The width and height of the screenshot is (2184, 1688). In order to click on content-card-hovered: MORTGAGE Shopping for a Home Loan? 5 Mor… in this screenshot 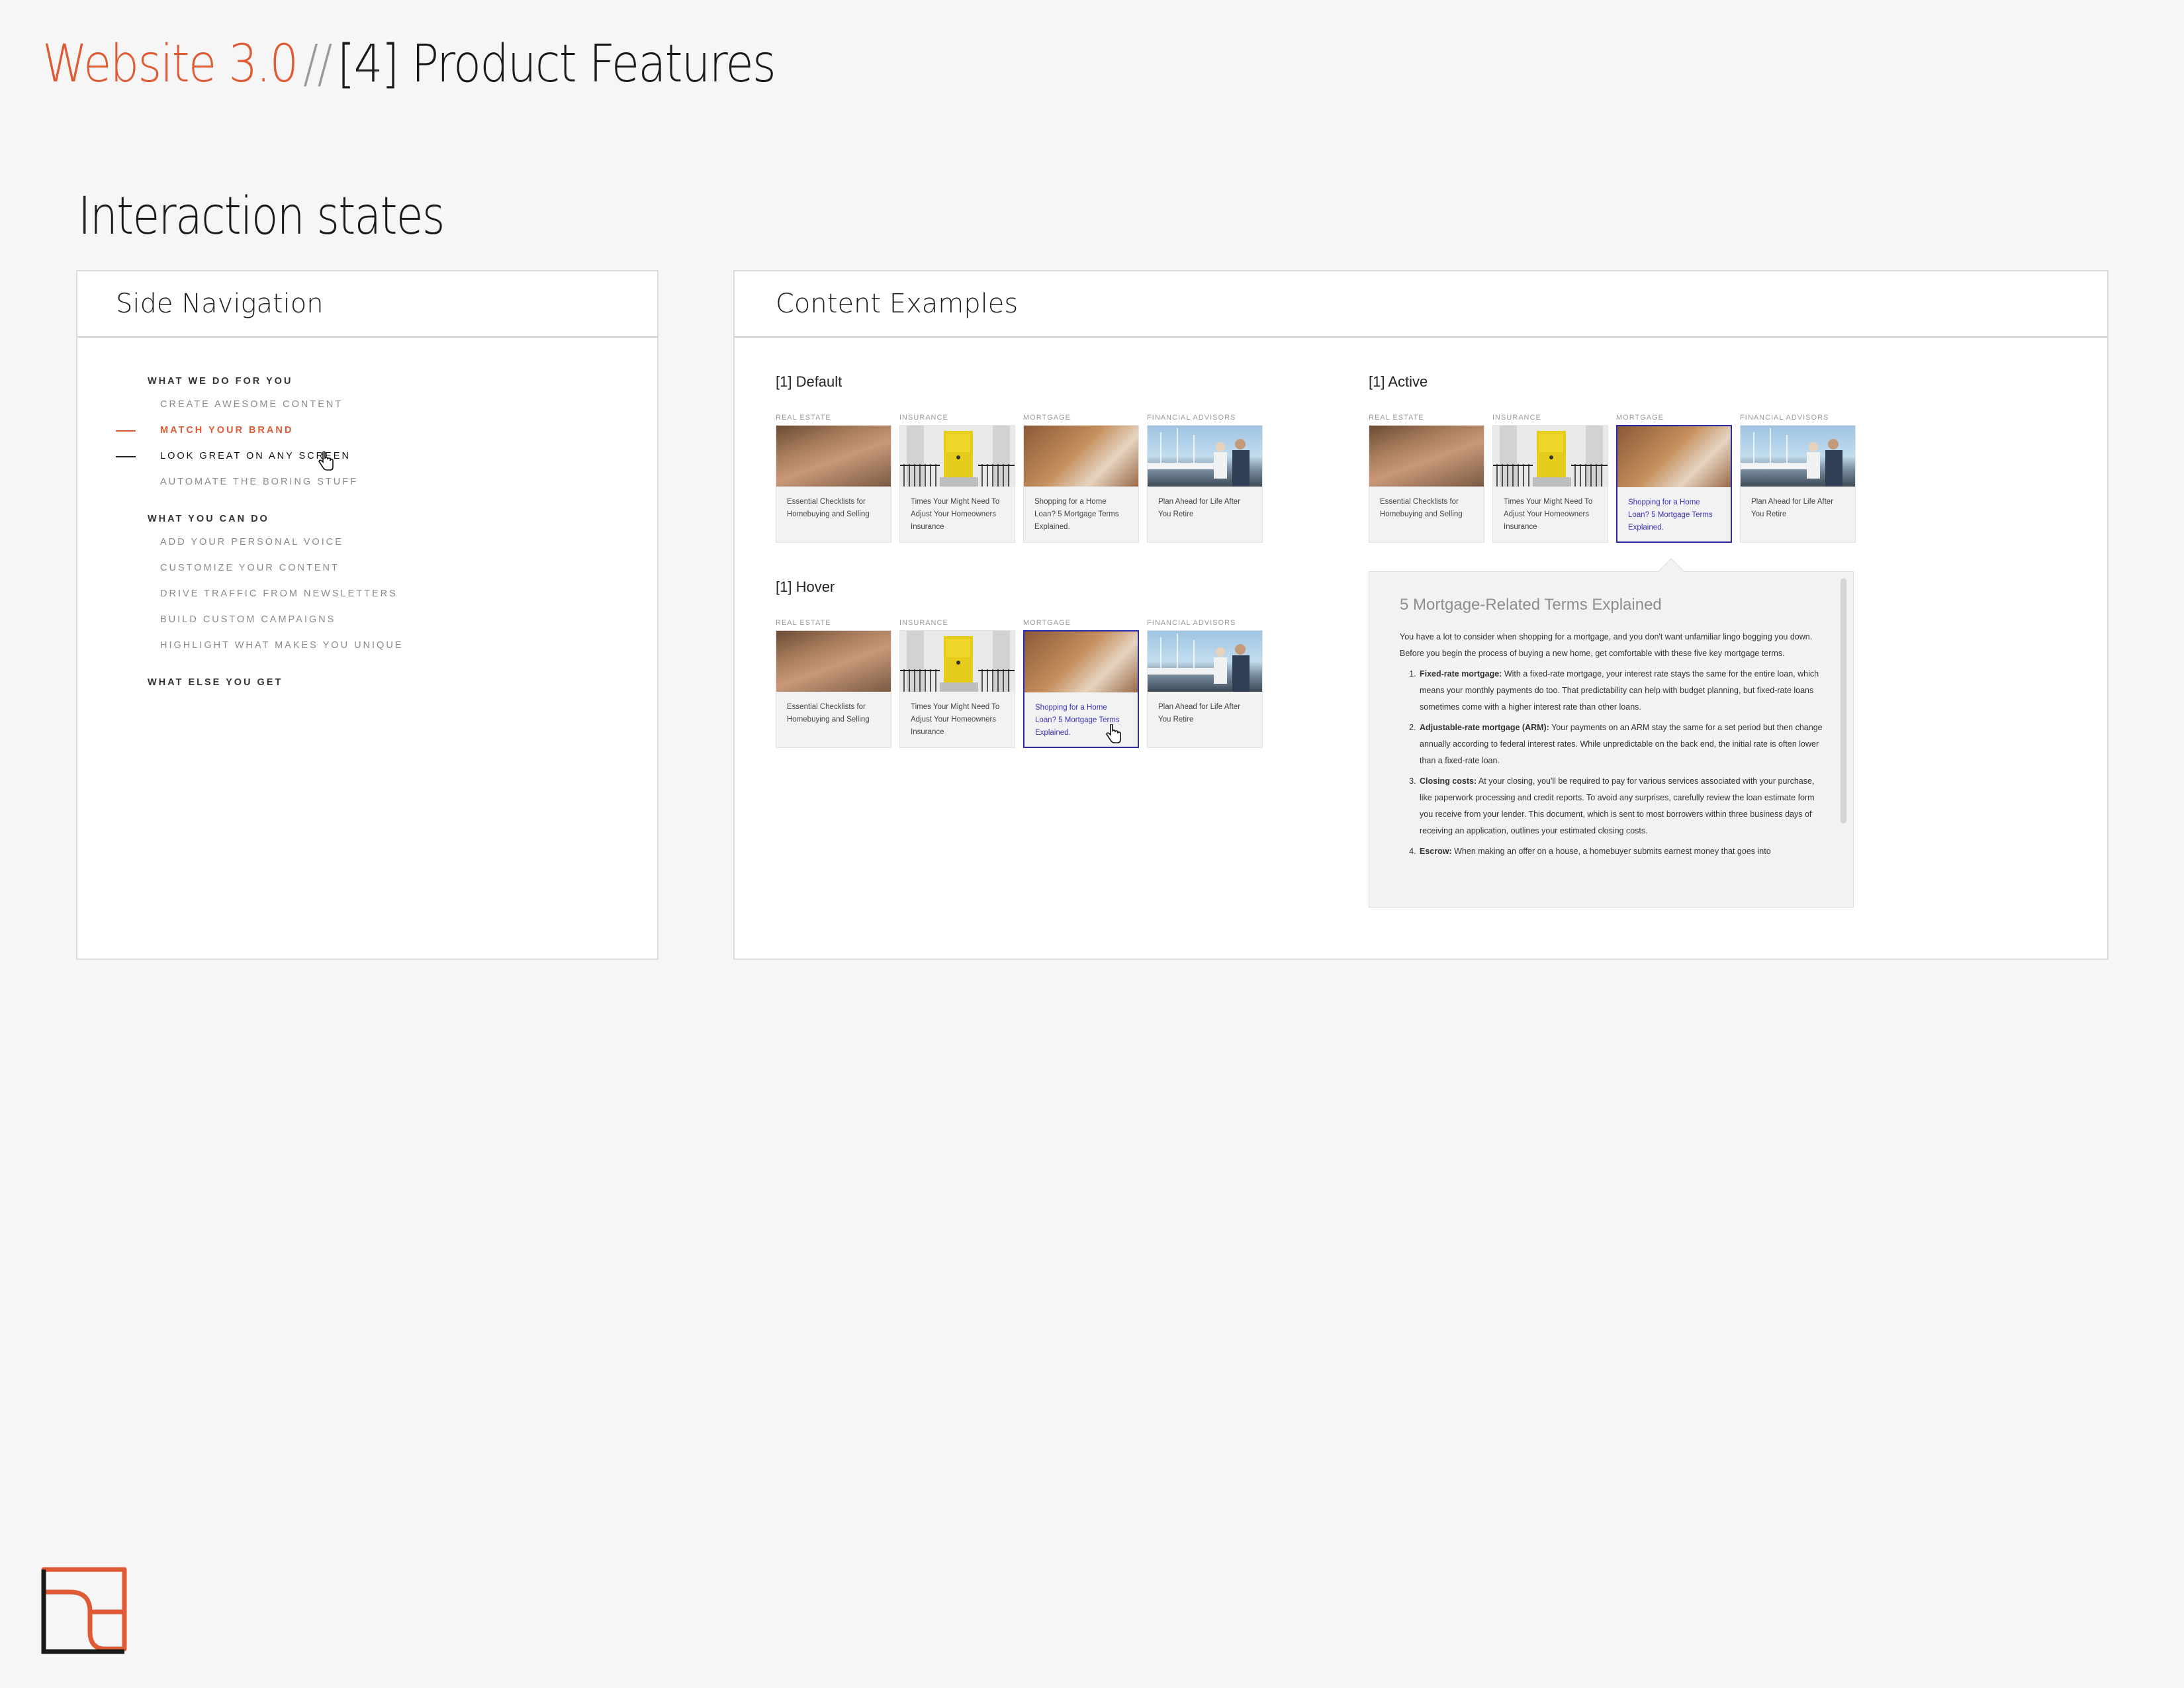, I will do `click(1081, 683)`.